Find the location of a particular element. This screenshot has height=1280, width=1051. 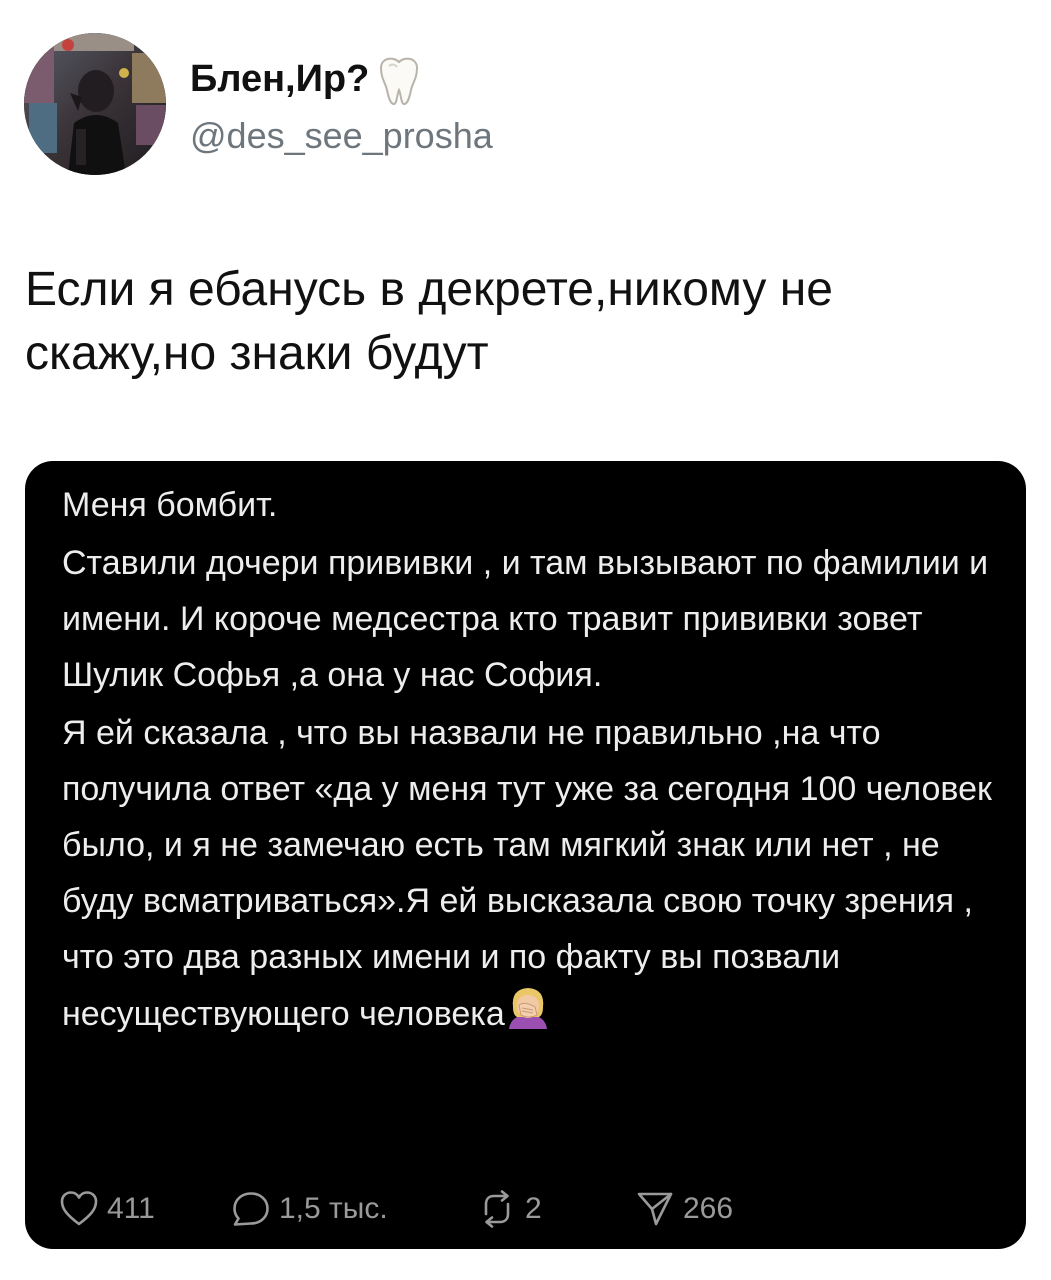

avatar-photo is located at coordinates (95, 104).